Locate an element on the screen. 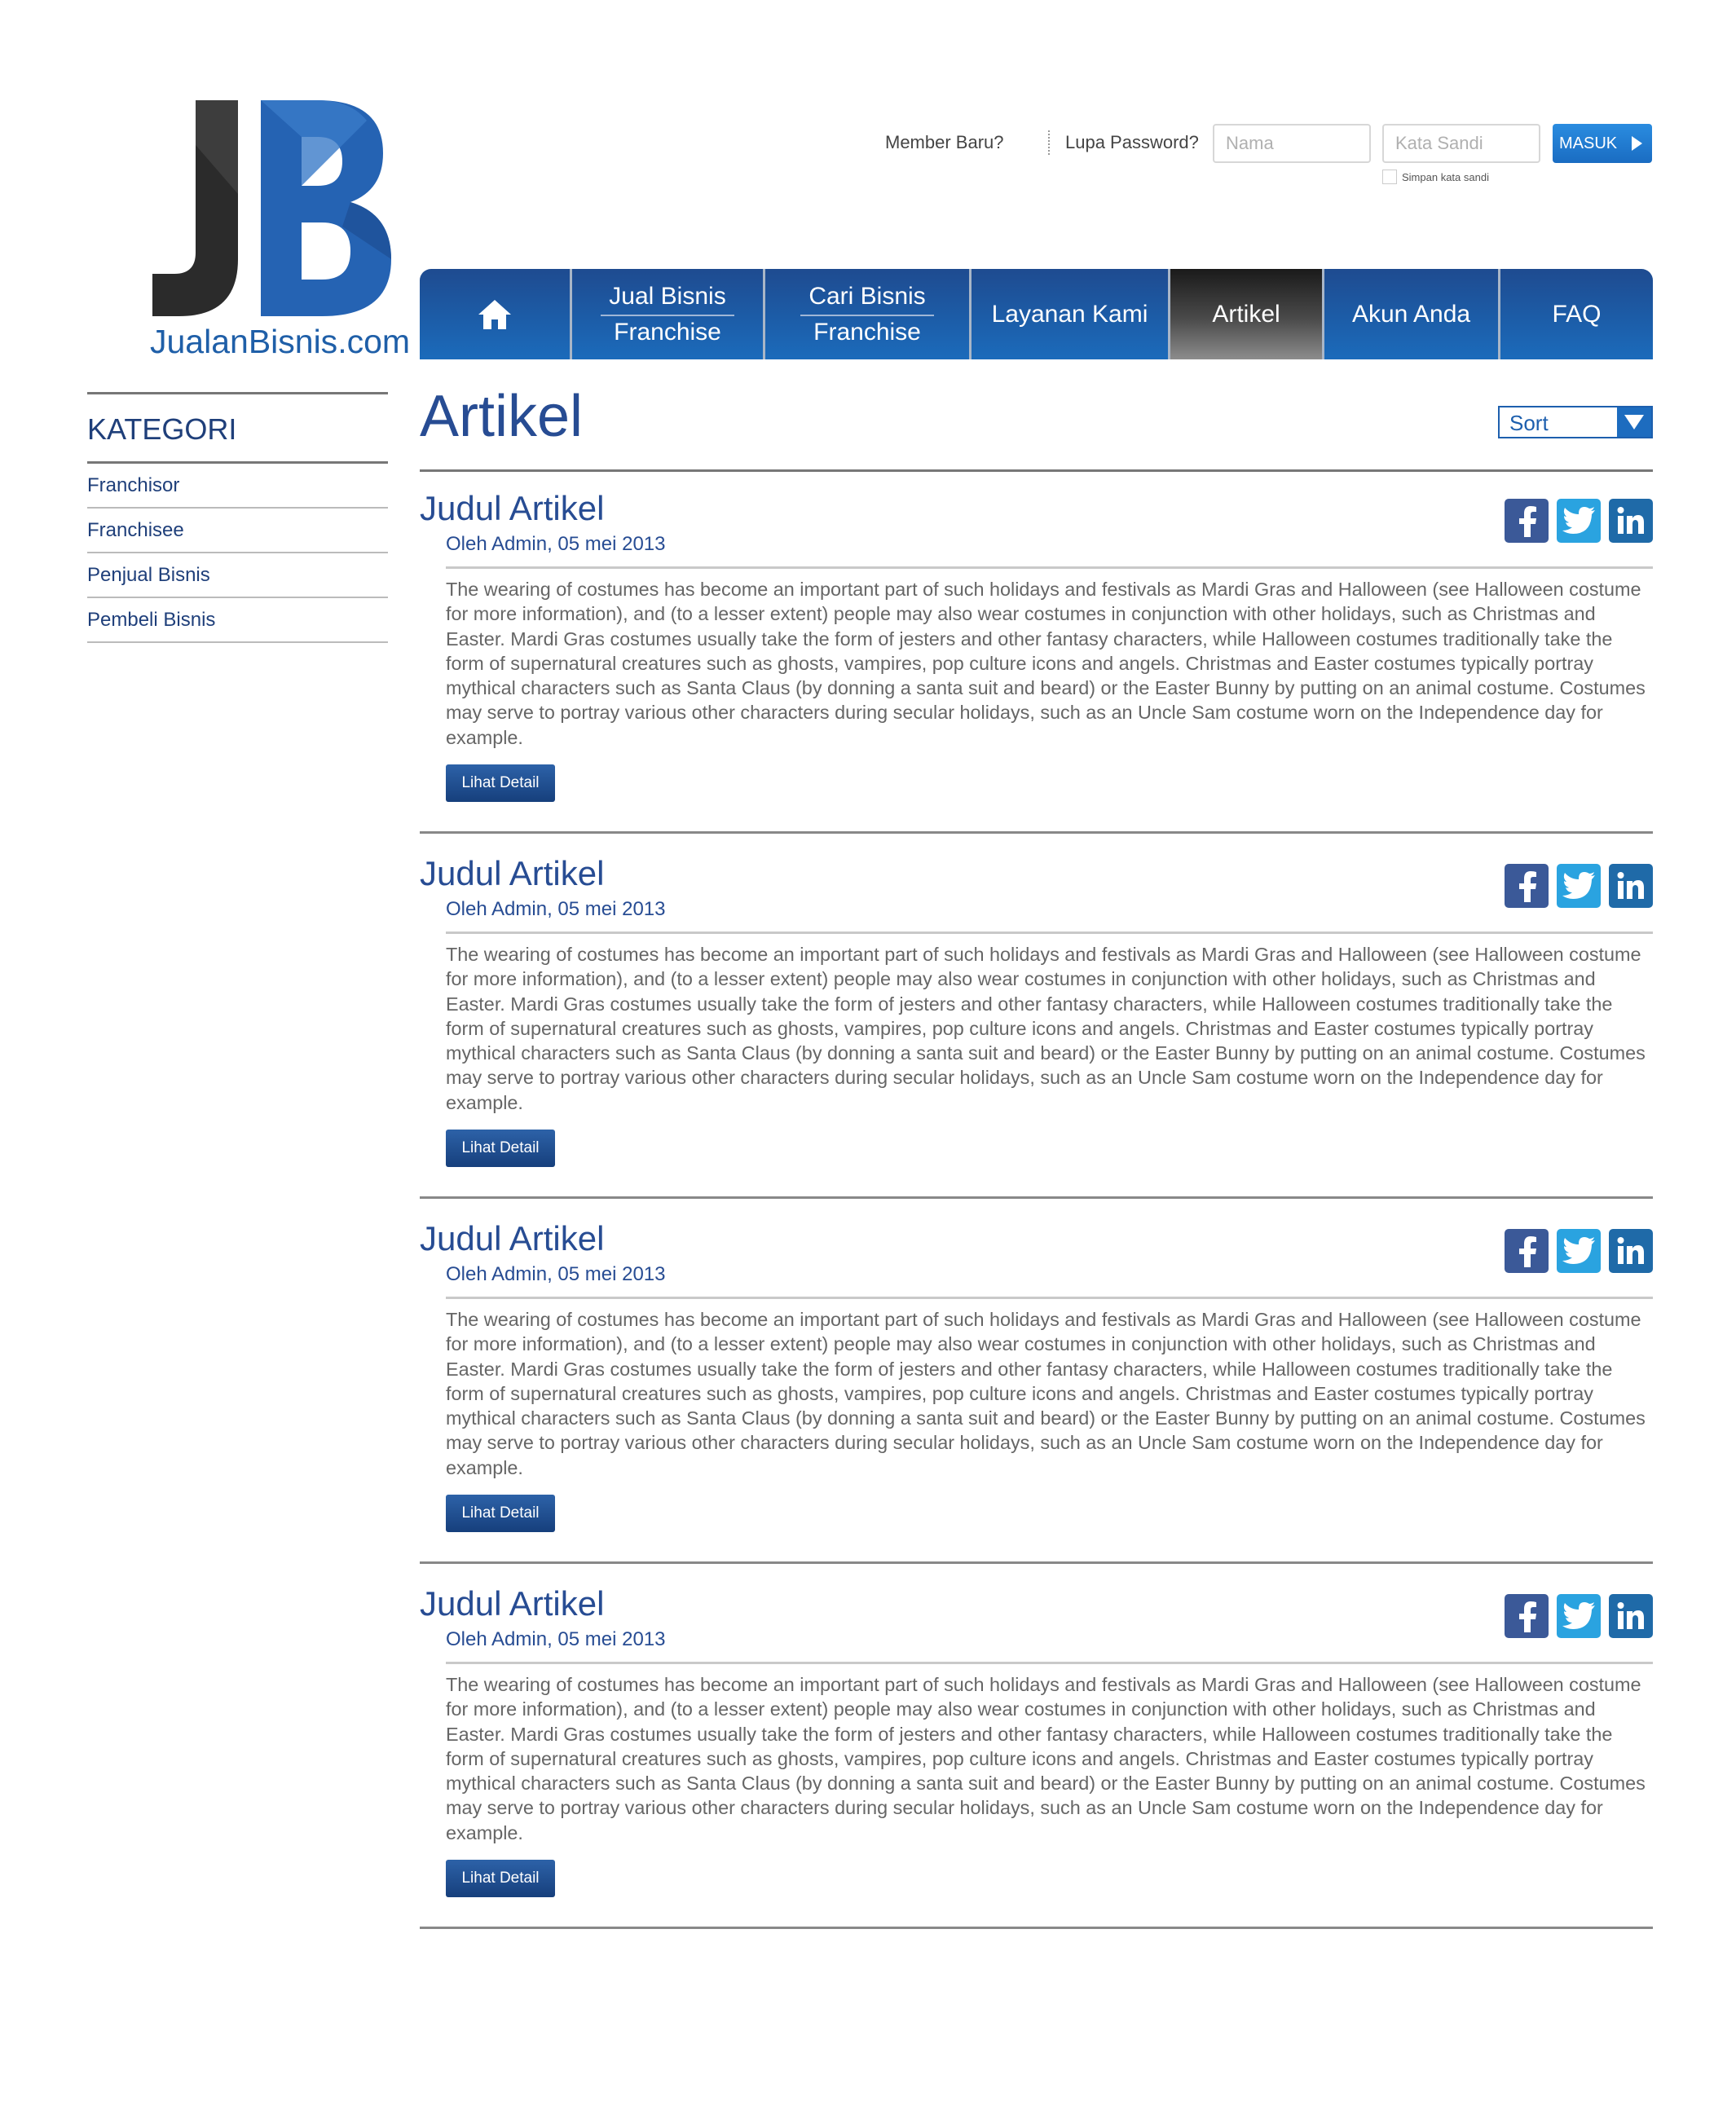  remember-password: Simpan kata sandi is located at coordinates (1435, 177).